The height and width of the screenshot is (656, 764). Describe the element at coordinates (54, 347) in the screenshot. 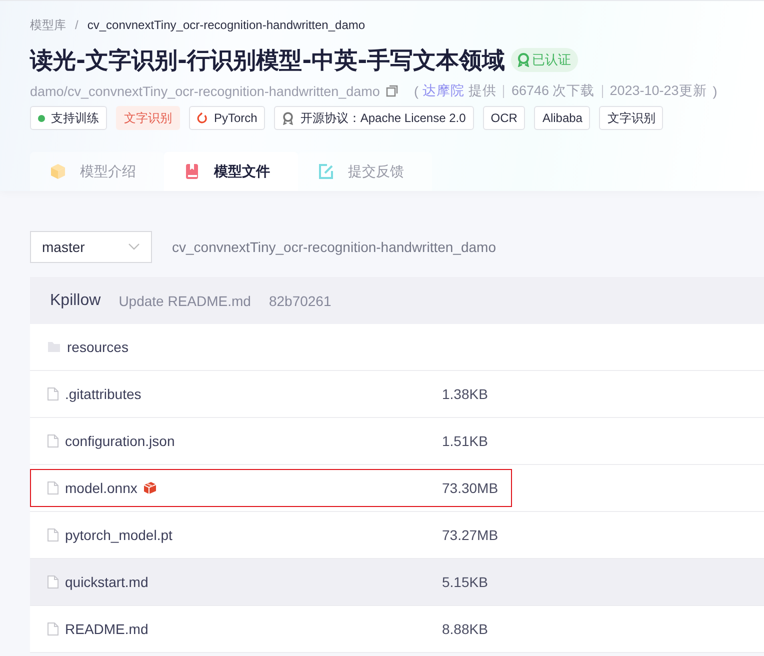

I see `folder-icon` at that location.